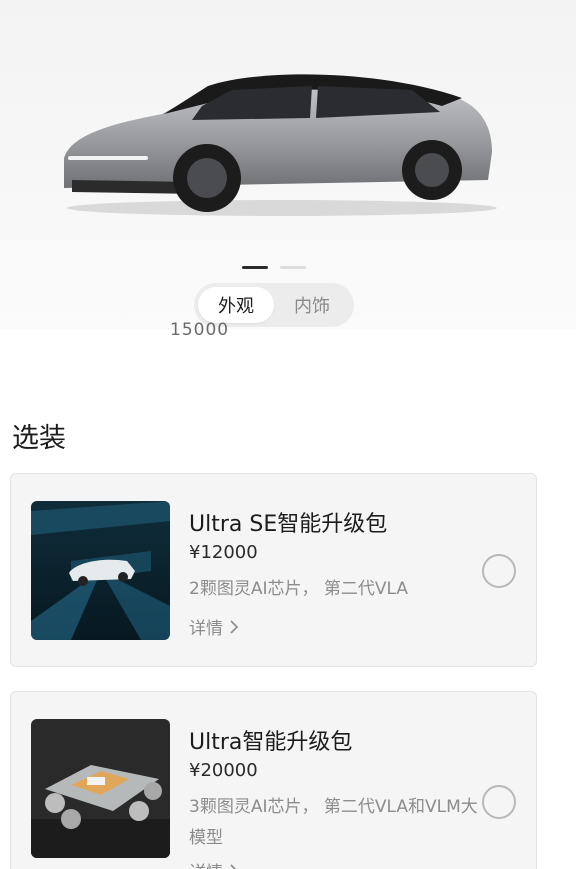 The image size is (576, 869). What do you see at coordinates (39, 438) in the screenshot?
I see `options-section-title: 选装` at bounding box center [39, 438].